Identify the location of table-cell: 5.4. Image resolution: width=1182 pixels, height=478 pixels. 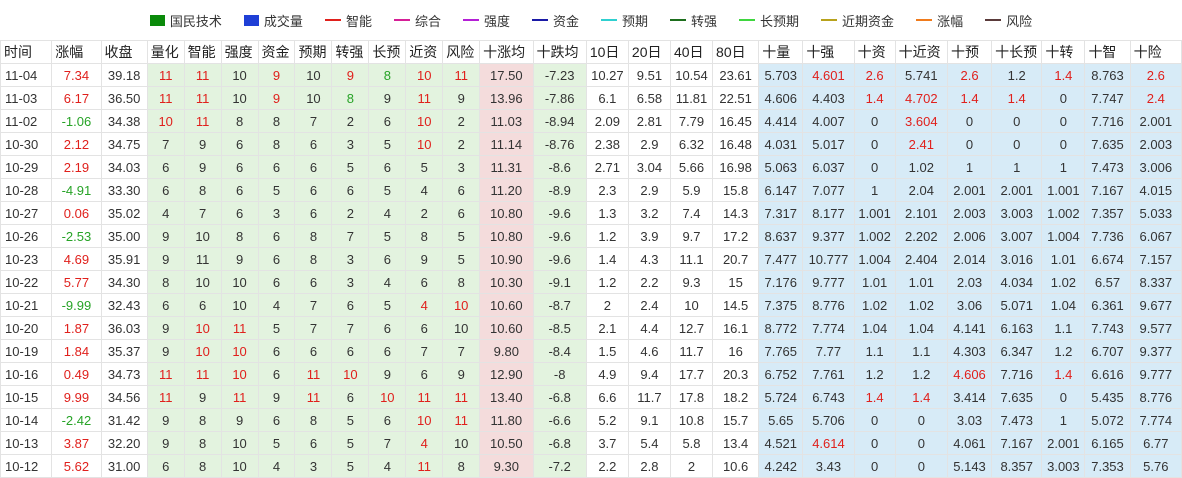
(649, 443).